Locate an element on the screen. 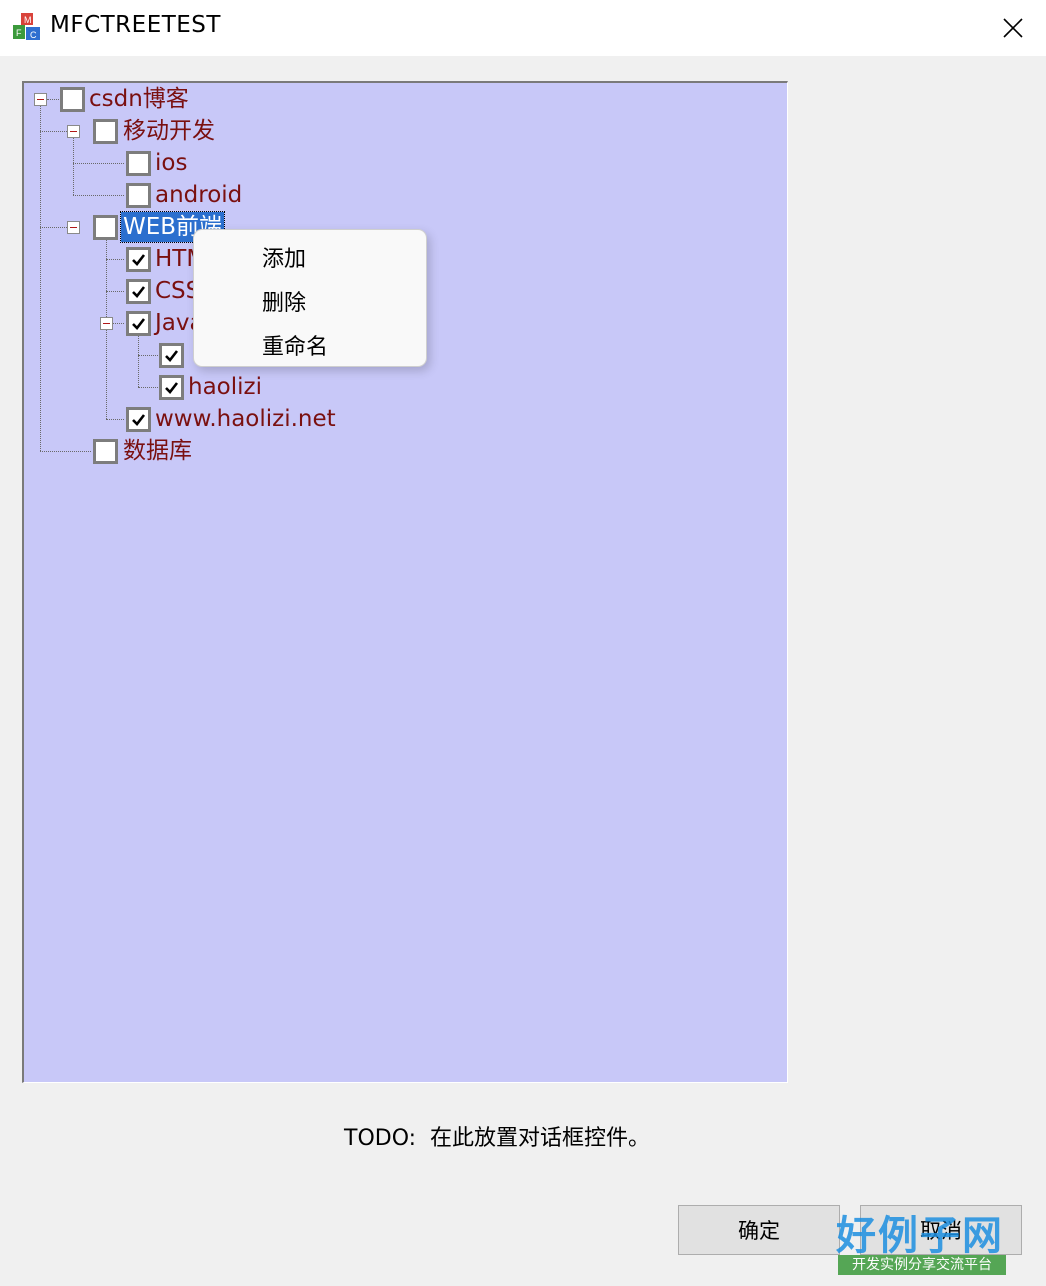 Image resolution: width=1046 pixels, height=1286 pixels. checkbox-mobile is located at coordinates (105, 131).